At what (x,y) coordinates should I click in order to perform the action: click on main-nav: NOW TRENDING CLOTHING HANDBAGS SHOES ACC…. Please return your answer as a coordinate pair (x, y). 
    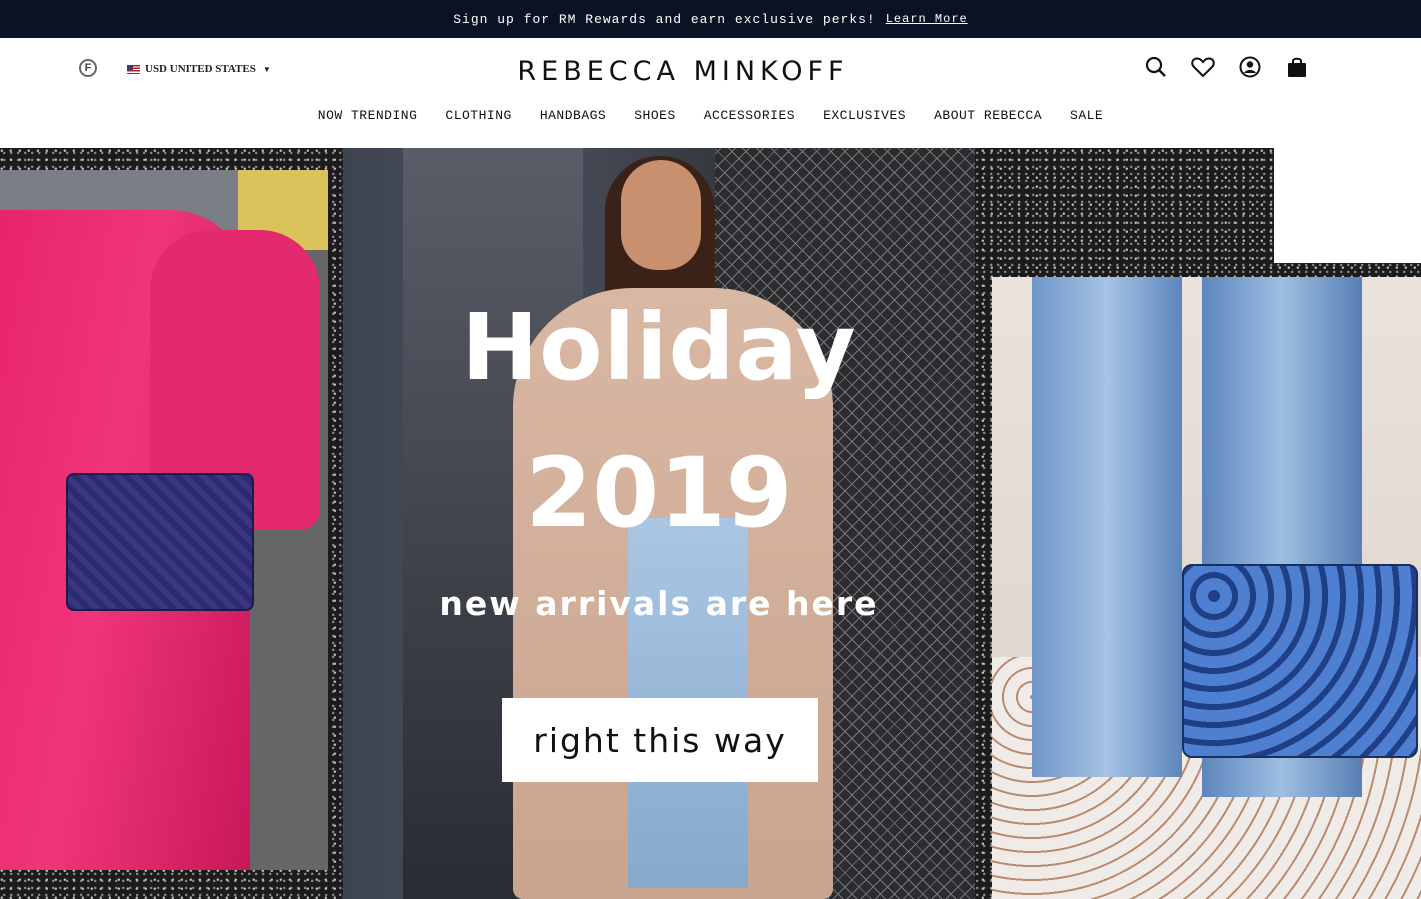
    Looking at the image, I should click on (710, 118).